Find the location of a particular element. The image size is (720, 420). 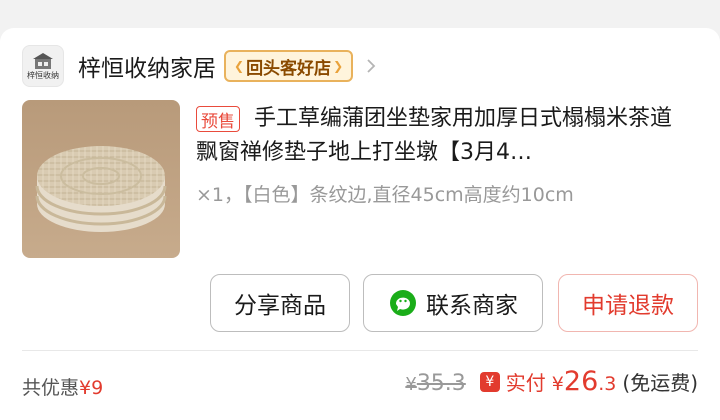

badge-deco-icon: ❮ is located at coordinates (239, 66).